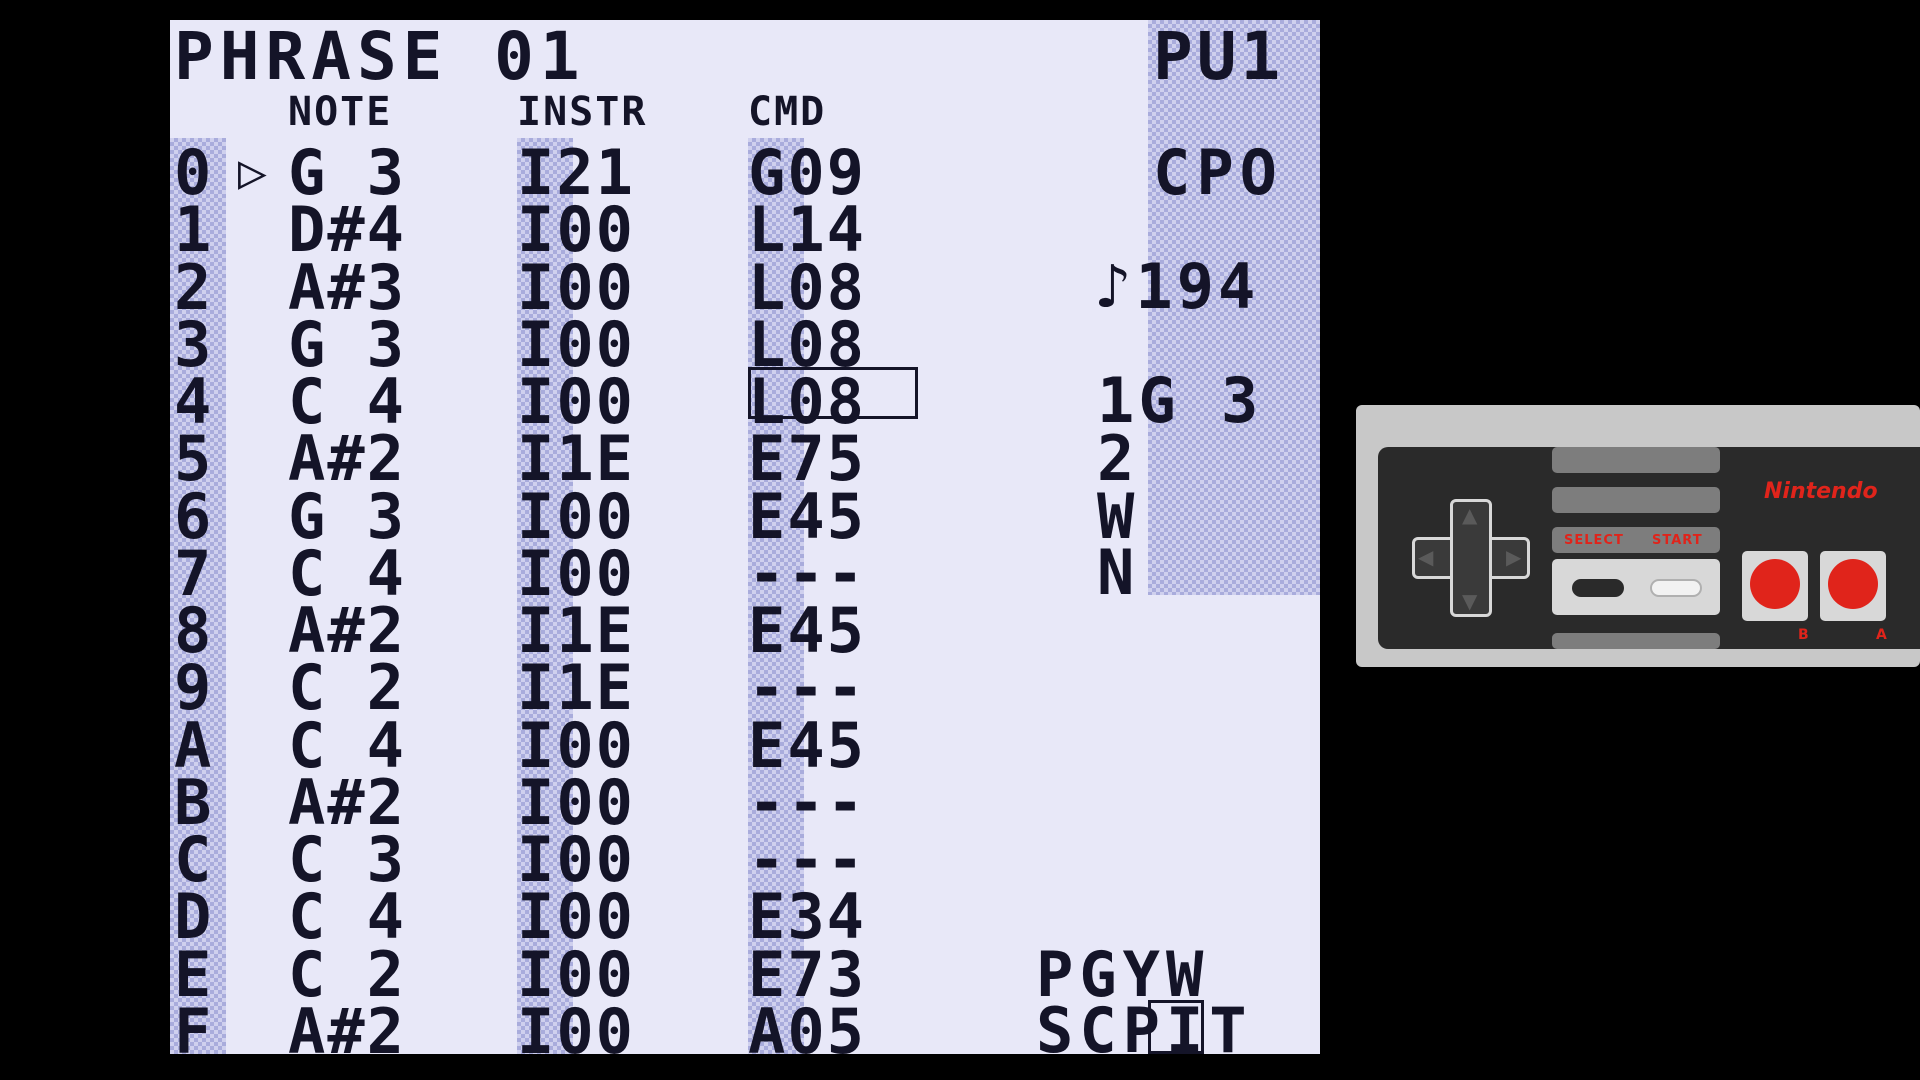  What do you see at coordinates (640, 171) in the screenshot?
I see `phrase-row: 0 ▷ G 3 I21 G09` at bounding box center [640, 171].